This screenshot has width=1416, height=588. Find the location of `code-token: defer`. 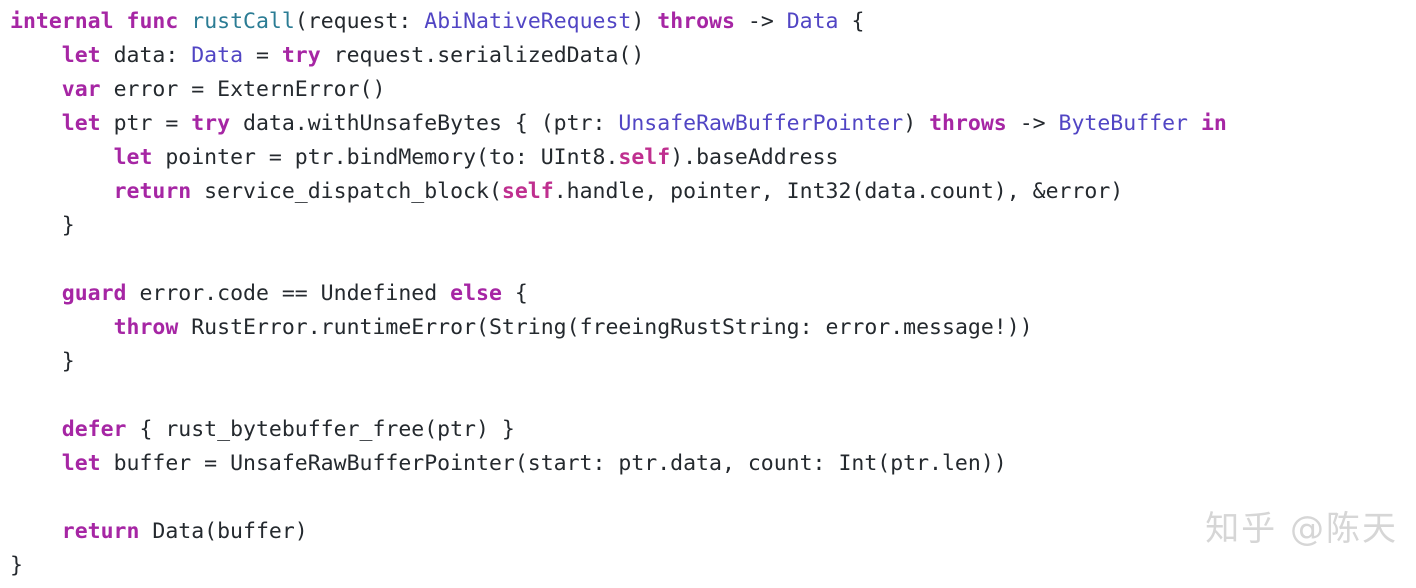

code-token: defer is located at coordinates (94, 429).